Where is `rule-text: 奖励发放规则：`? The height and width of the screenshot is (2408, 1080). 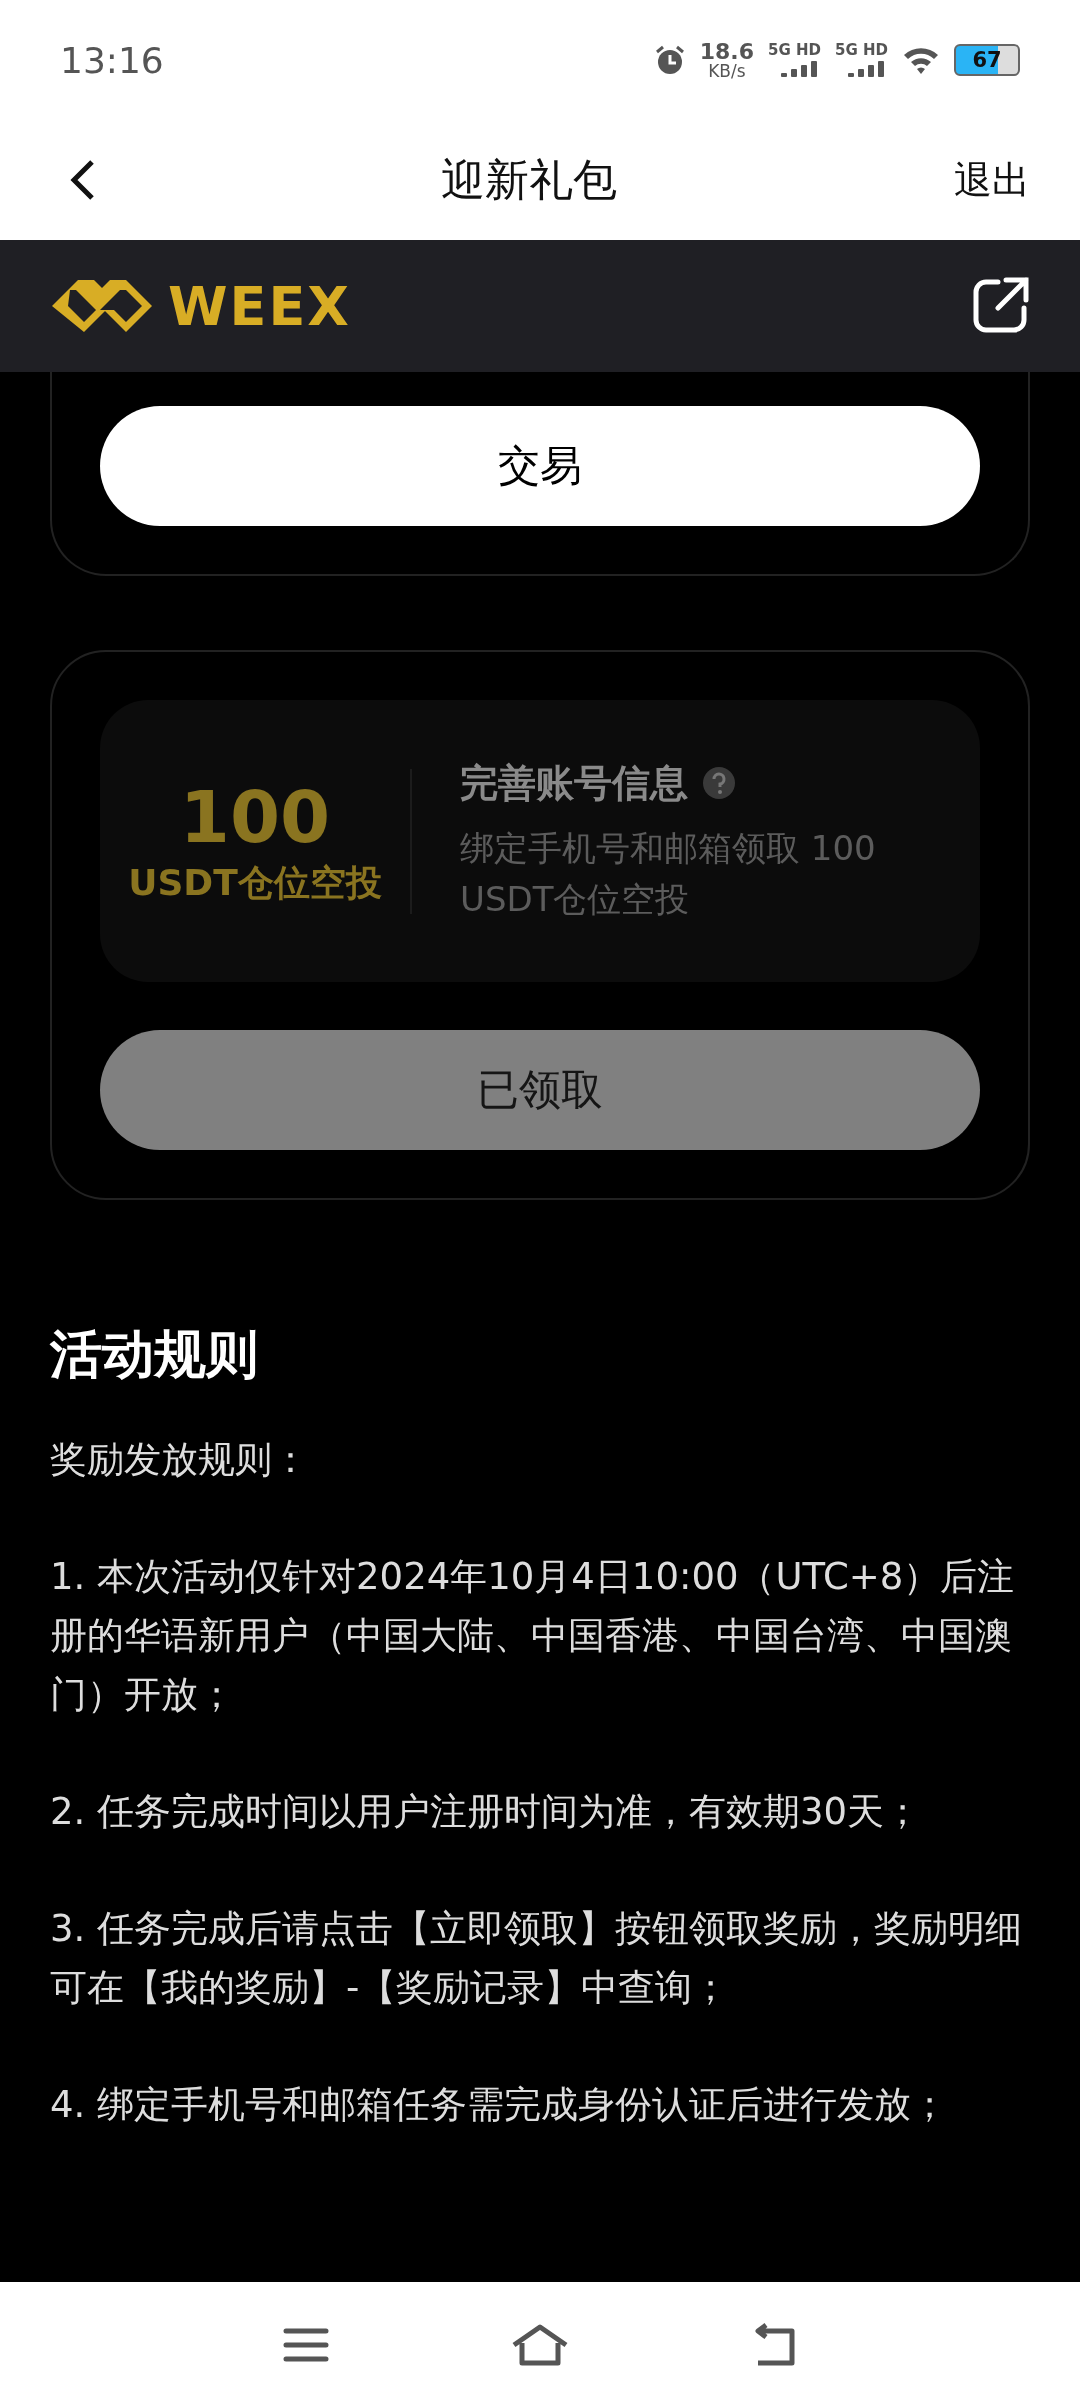
rule-text: 奖励发放规则： is located at coordinates (180, 1460).